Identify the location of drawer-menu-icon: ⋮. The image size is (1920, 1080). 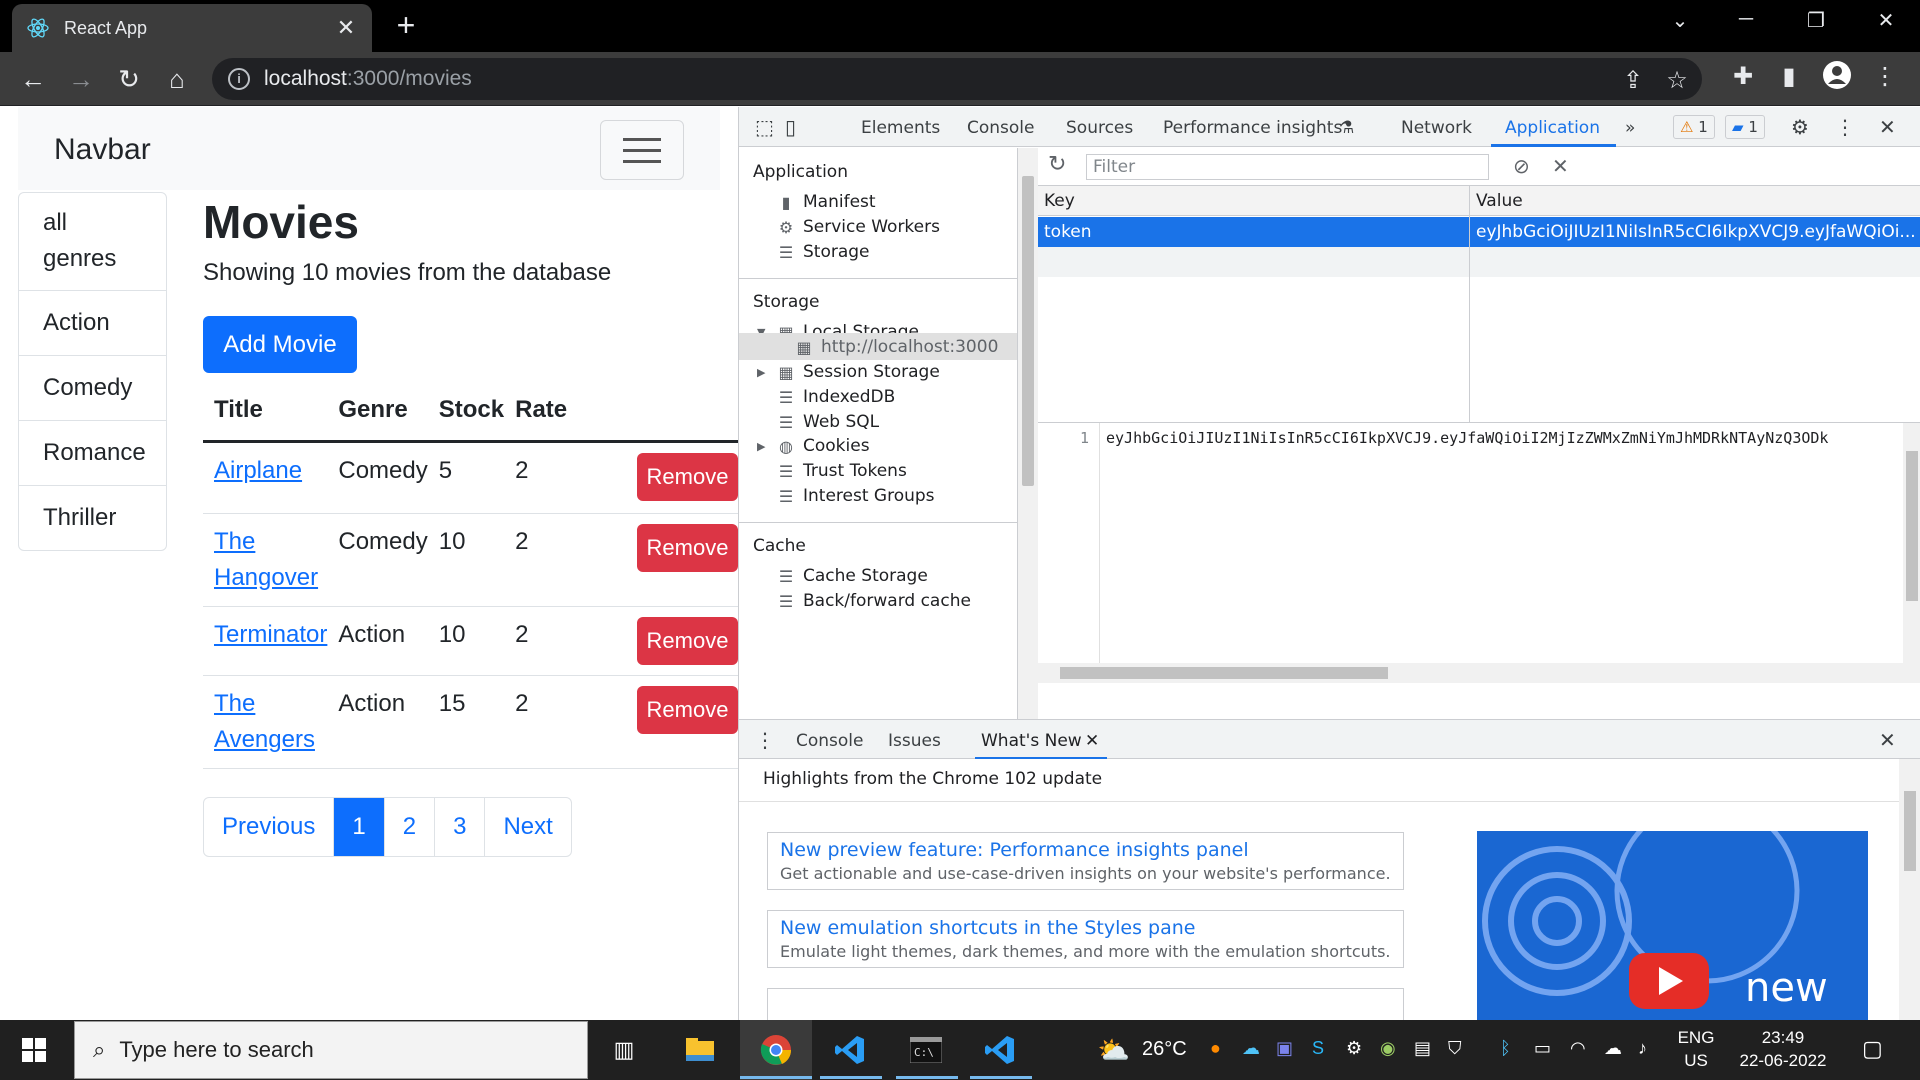
(765, 740).